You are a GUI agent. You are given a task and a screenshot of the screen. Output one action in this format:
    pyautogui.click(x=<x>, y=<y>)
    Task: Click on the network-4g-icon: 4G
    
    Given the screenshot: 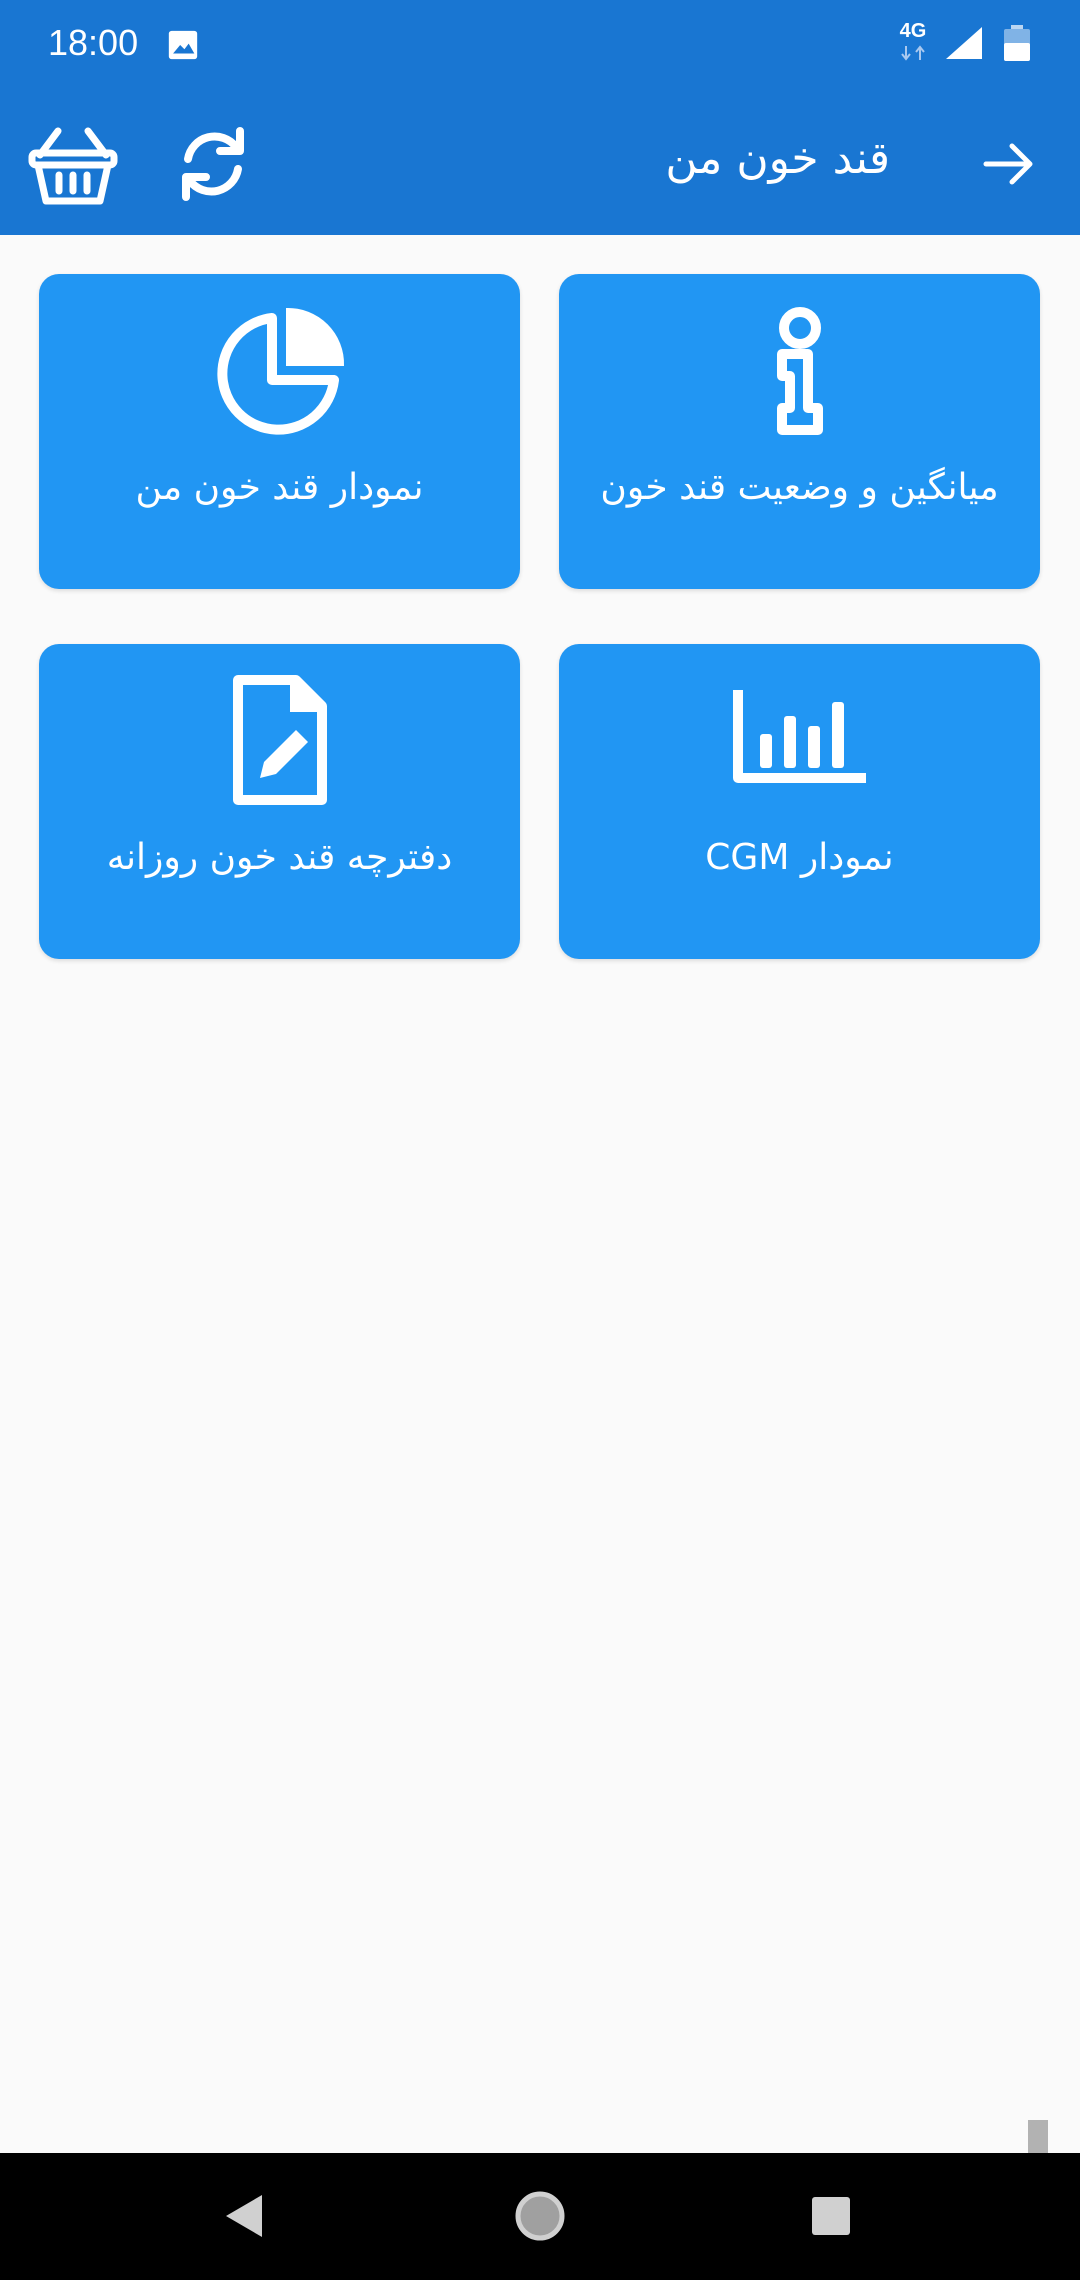 What is the action you would take?
    pyautogui.click(x=913, y=42)
    